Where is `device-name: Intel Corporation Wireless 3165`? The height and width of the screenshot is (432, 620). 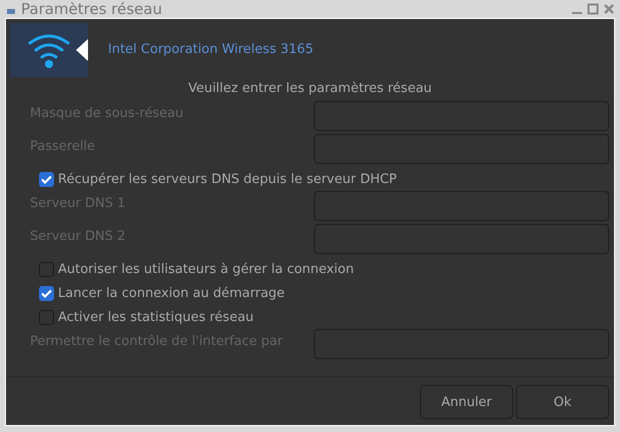
device-name: Intel Corporation Wireless 3165 is located at coordinates (211, 49).